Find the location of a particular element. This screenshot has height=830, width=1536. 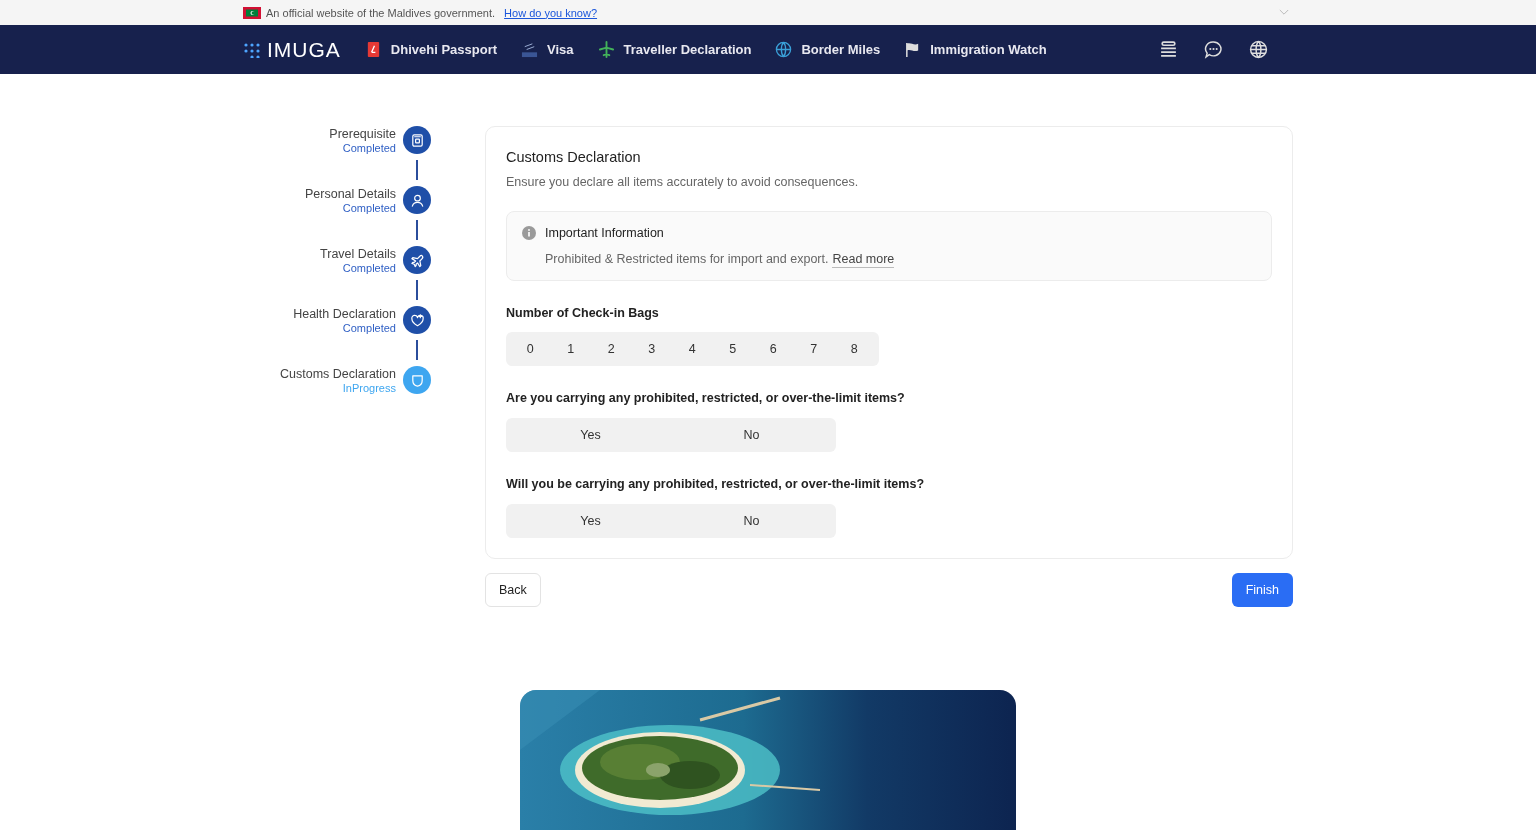

bag-count-option: 7 is located at coordinates (813, 349).